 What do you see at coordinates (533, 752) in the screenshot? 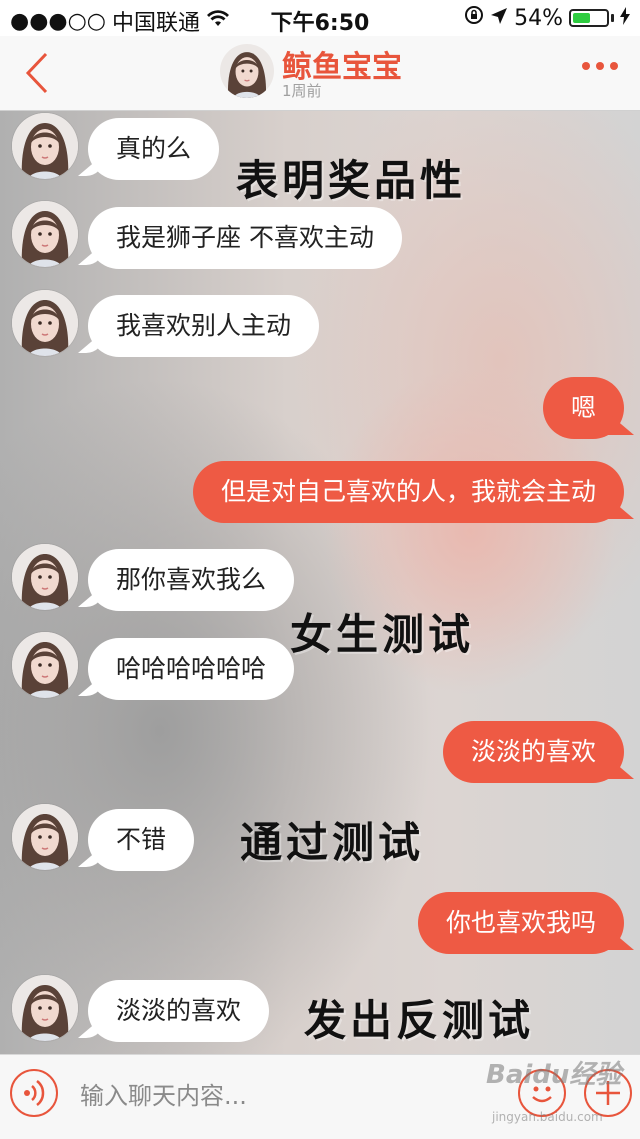
I see `message-bubble-outgoing: 淡淡的喜欢` at bounding box center [533, 752].